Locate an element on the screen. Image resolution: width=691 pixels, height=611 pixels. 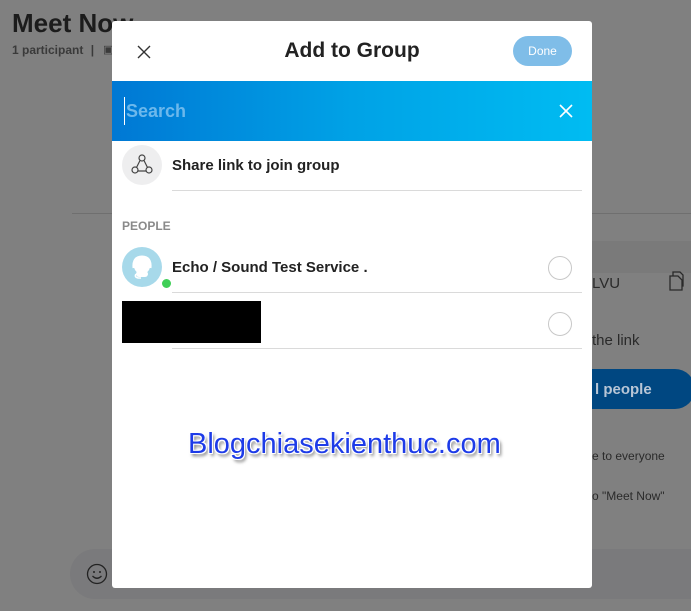
search-bar is located at coordinates (352, 111).